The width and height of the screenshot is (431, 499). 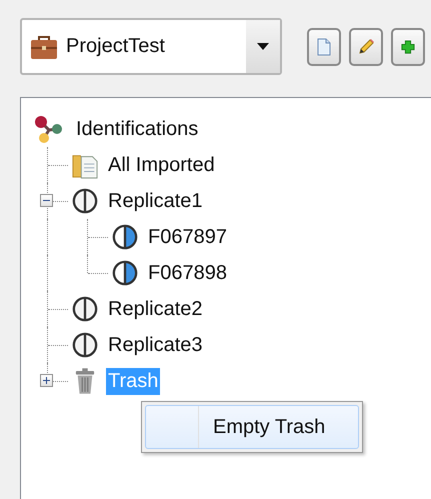 What do you see at coordinates (263, 46) in the screenshot?
I see `dropdown-arrow-icon` at bounding box center [263, 46].